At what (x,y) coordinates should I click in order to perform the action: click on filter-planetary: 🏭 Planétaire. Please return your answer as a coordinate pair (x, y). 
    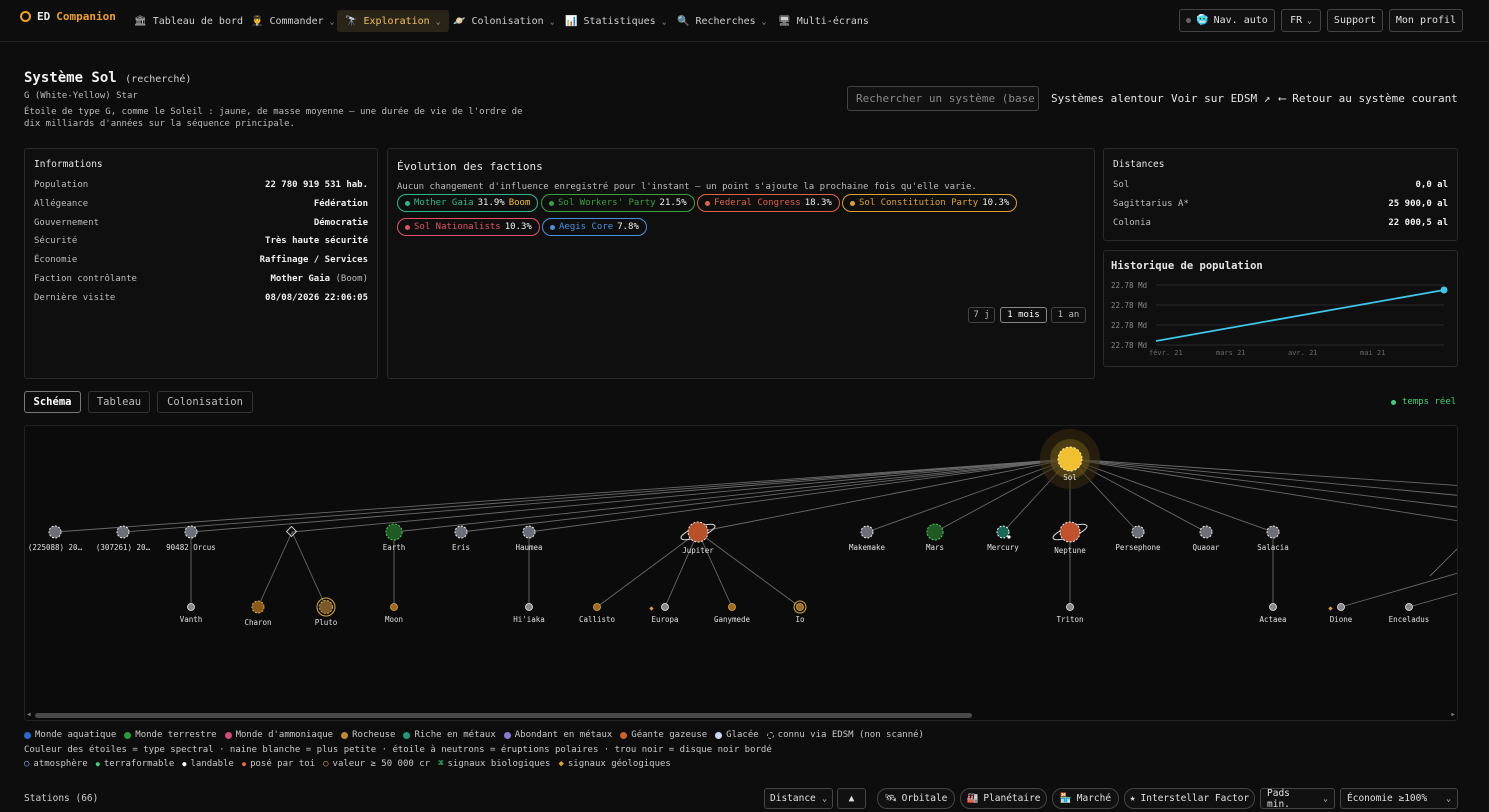
    Looking at the image, I should click on (1003, 798).